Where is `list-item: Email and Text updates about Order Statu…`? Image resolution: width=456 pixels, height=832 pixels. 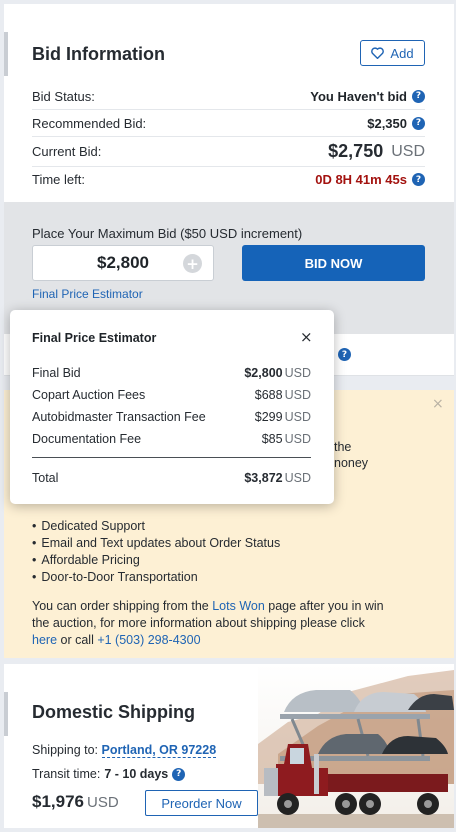
list-item: Email and Text updates about Order Statu… is located at coordinates (156, 543).